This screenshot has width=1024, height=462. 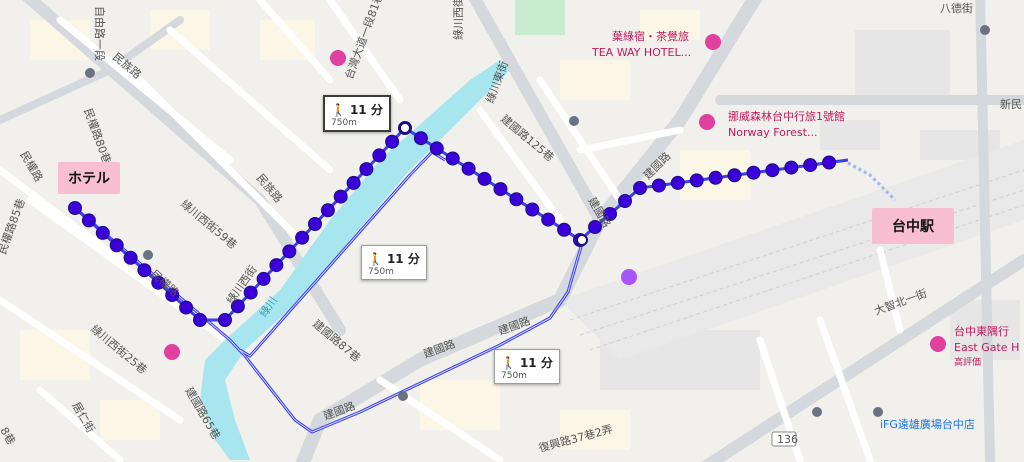 What do you see at coordinates (629, 277) in the screenshot?
I see `shopping-marker-icon` at bounding box center [629, 277].